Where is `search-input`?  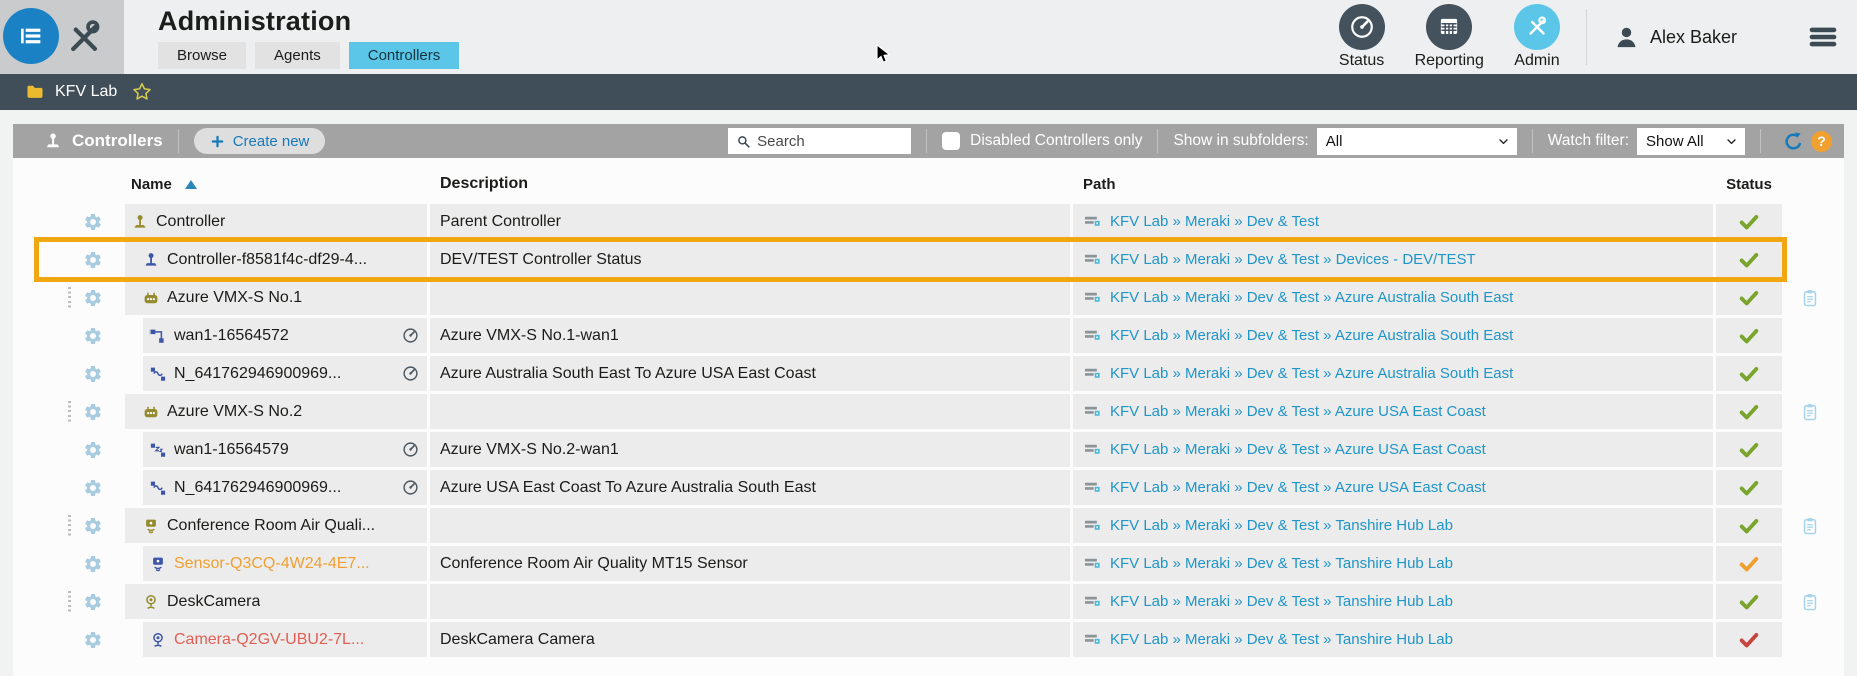
search-input is located at coordinates (830, 141).